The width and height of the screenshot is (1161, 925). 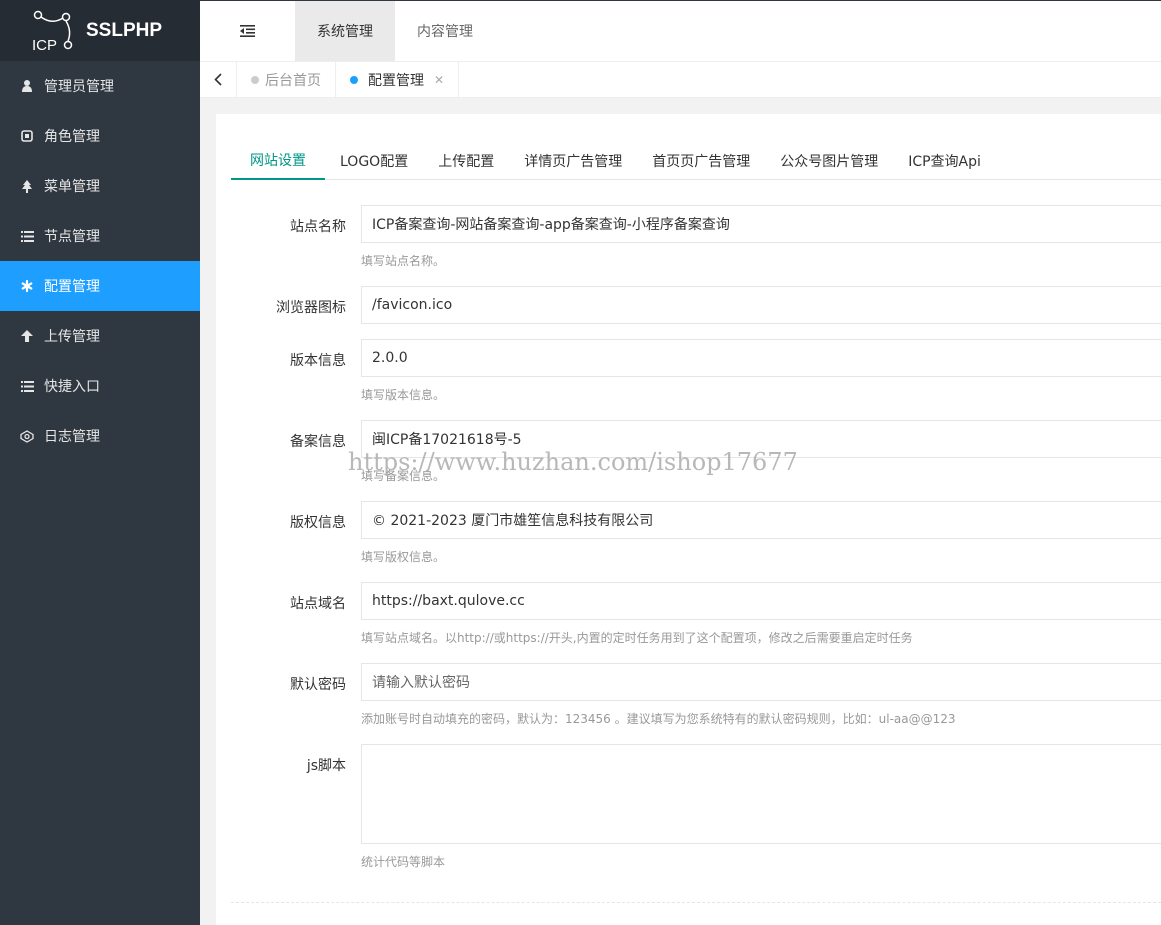 I want to click on page-tab-config: 配置管理 ✕, so click(x=398, y=79).